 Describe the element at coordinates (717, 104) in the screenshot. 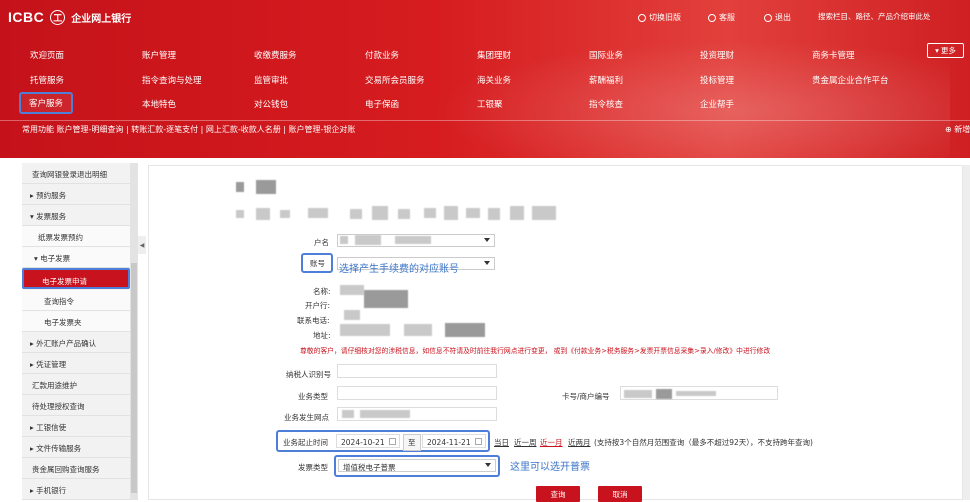

I see `menu-enterprise-helper: 企业帮手` at that location.